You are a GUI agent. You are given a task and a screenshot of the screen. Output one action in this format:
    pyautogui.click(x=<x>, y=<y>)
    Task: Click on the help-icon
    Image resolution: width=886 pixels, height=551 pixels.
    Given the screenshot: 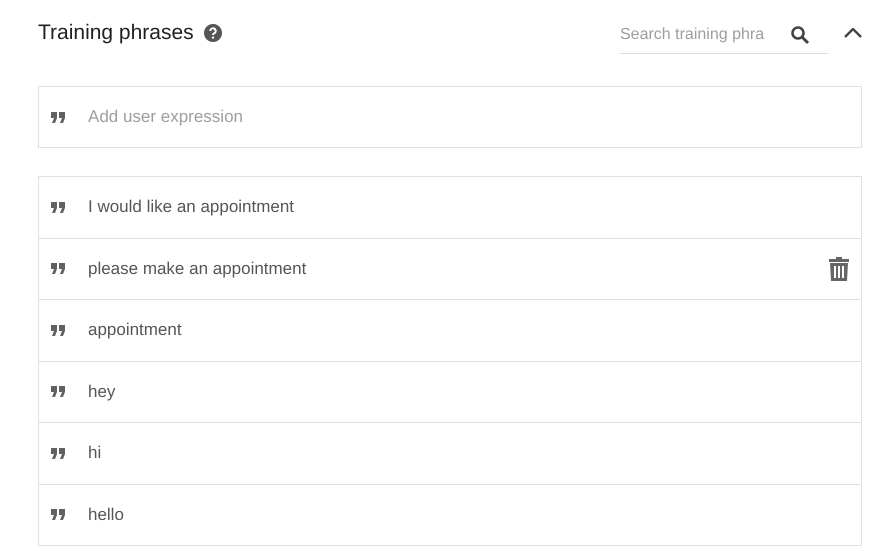 What is the action you would take?
    pyautogui.click(x=213, y=33)
    